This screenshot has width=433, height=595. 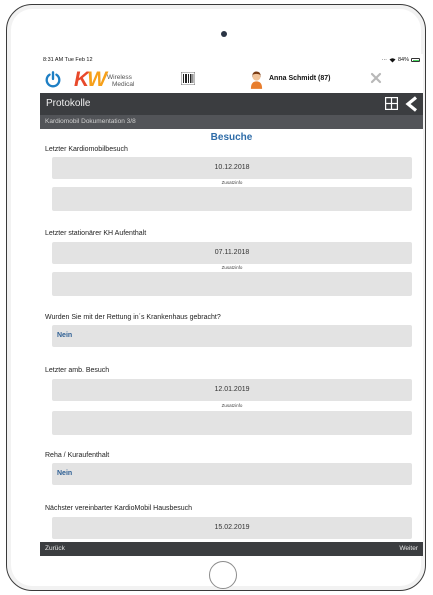 What do you see at coordinates (232, 253) in the screenshot?
I see `last-hospital-stay-date-field: 07.11.2018` at bounding box center [232, 253].